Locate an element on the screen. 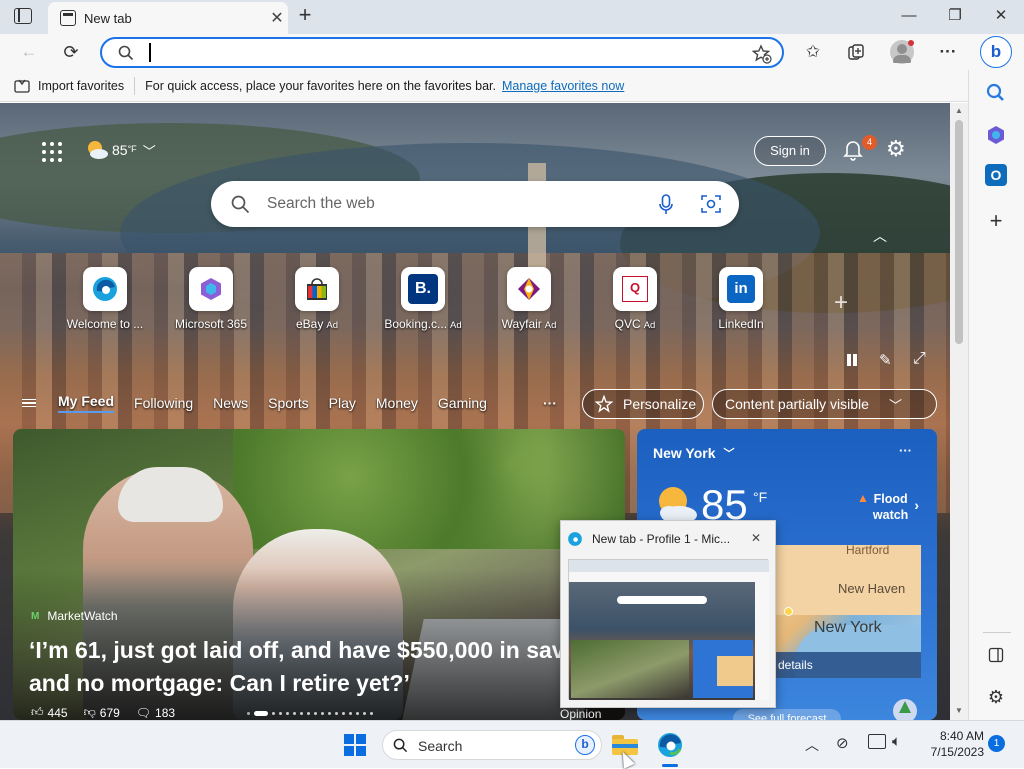 This screenshot has width=1024, height=769. carousel-indicator is located at coordinates (310, 713).